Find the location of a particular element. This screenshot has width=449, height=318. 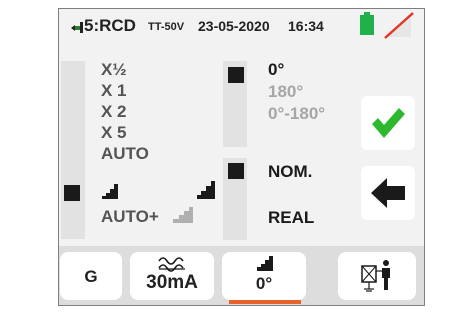

test-mode-option-real: REAL is located at coordinates (291, 218).